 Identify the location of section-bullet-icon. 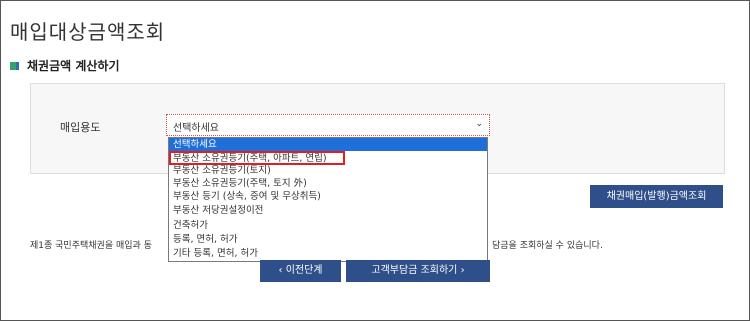
(14, 65).